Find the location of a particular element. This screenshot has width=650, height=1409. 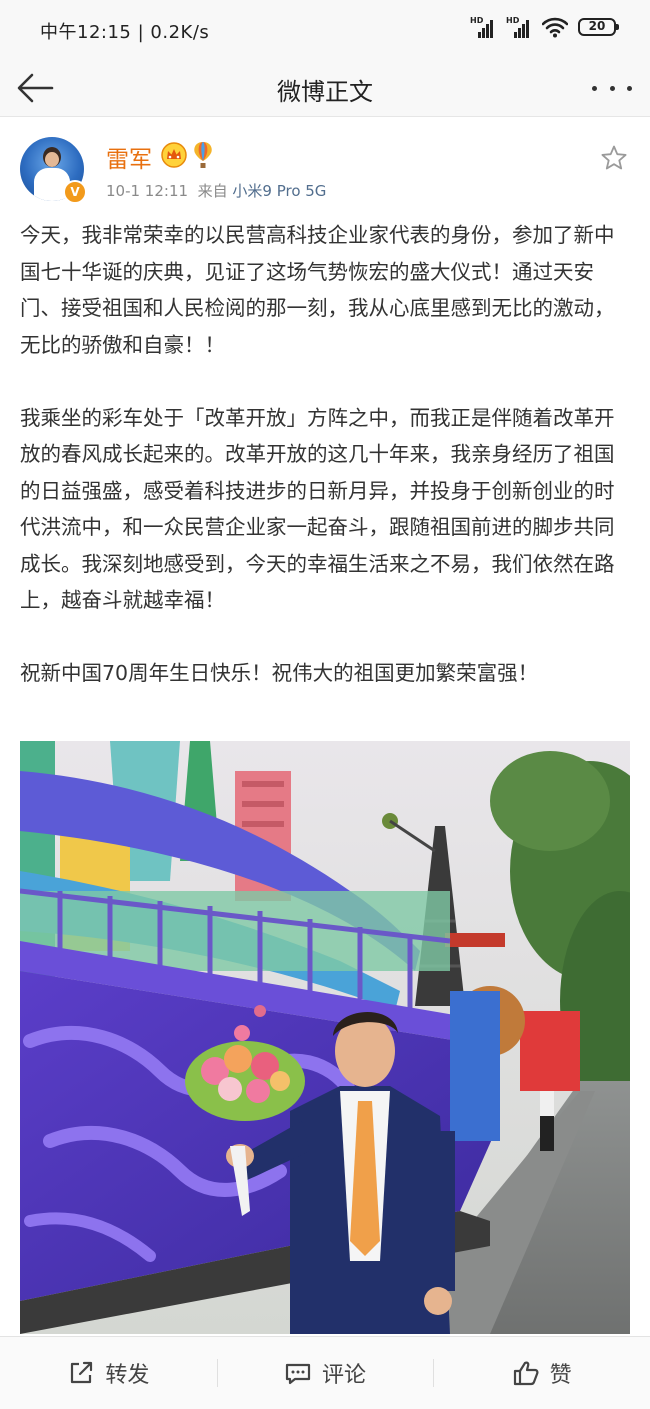

verified-badge-icon: V is located at coordinates (75, 192).